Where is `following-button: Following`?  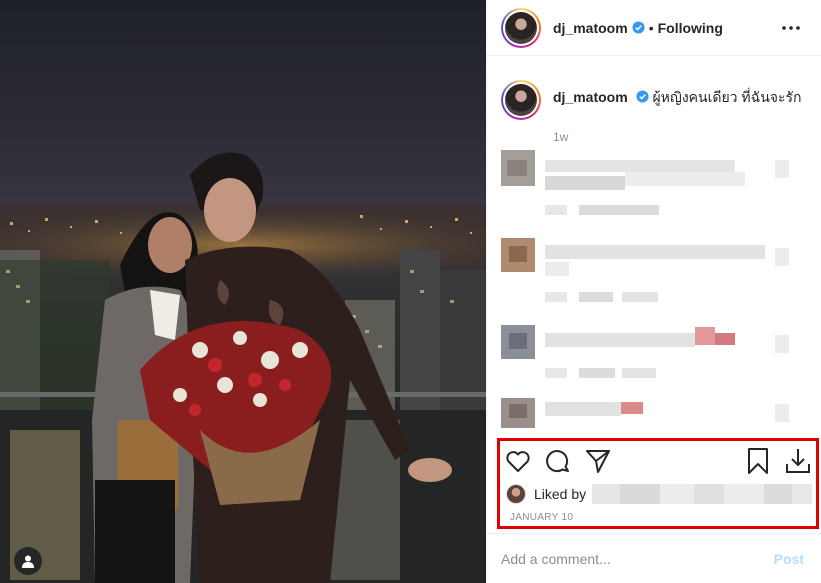 following-button: Following is located at coordinates (690, 28).